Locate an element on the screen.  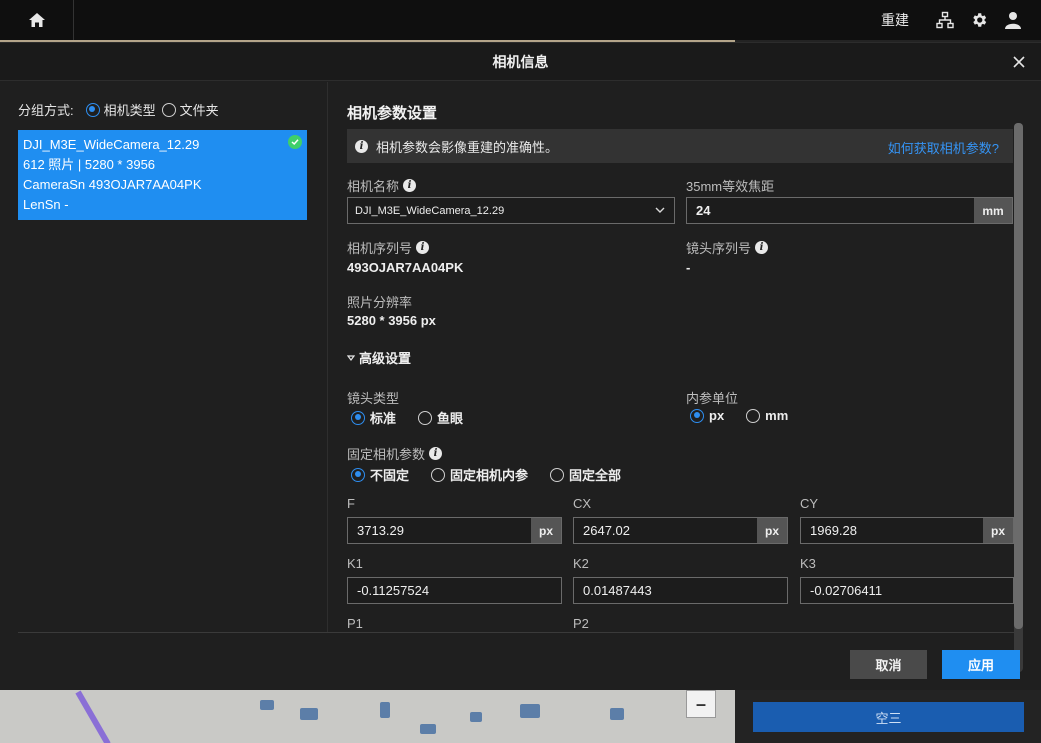
settings-button is located at coordinates (979, 20).